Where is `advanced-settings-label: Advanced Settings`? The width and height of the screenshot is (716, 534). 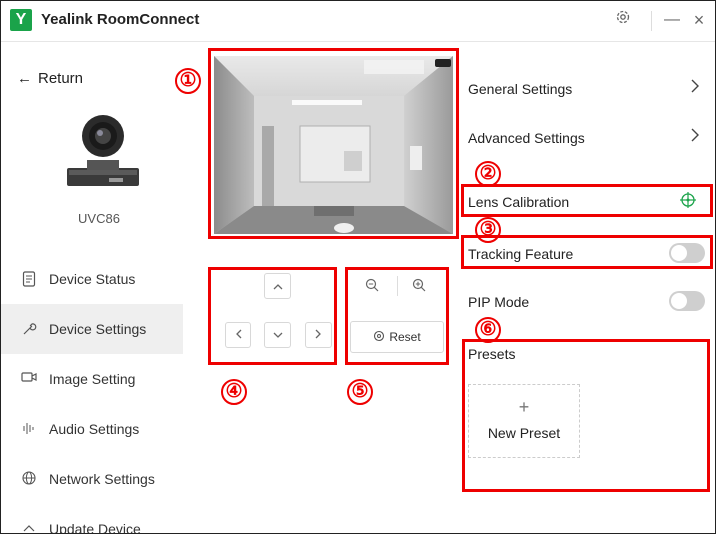
advanced-settings-label: Advanced Settings is located at coordinates (526, 138).